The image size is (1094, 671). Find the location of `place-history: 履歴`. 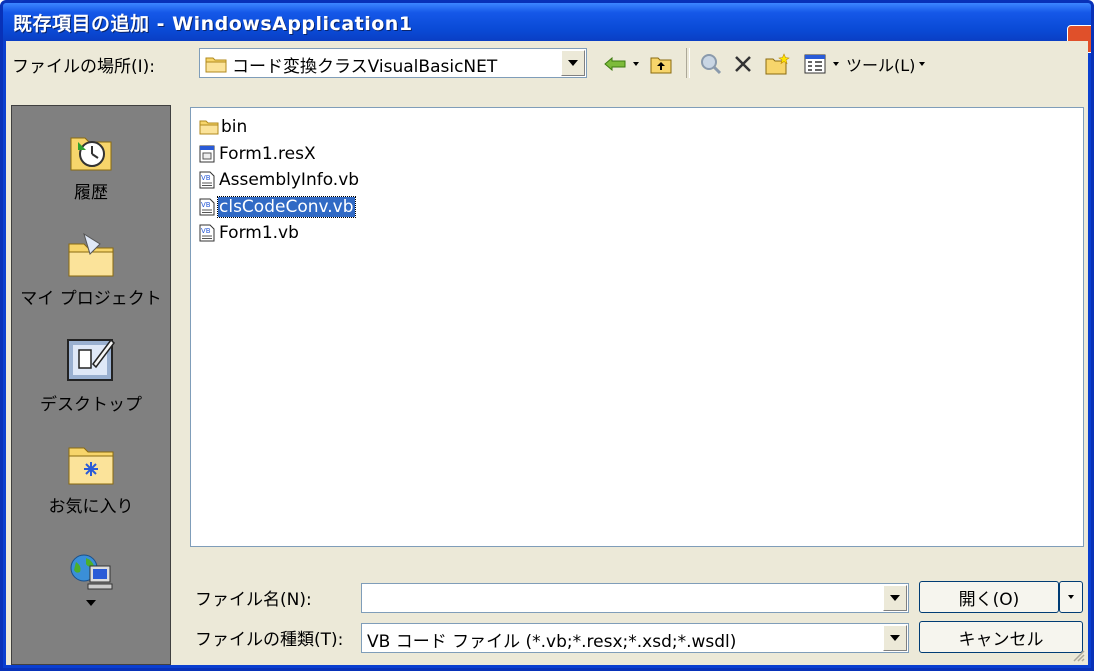

place-history: 履歴 is located at coordinates (91, 165).